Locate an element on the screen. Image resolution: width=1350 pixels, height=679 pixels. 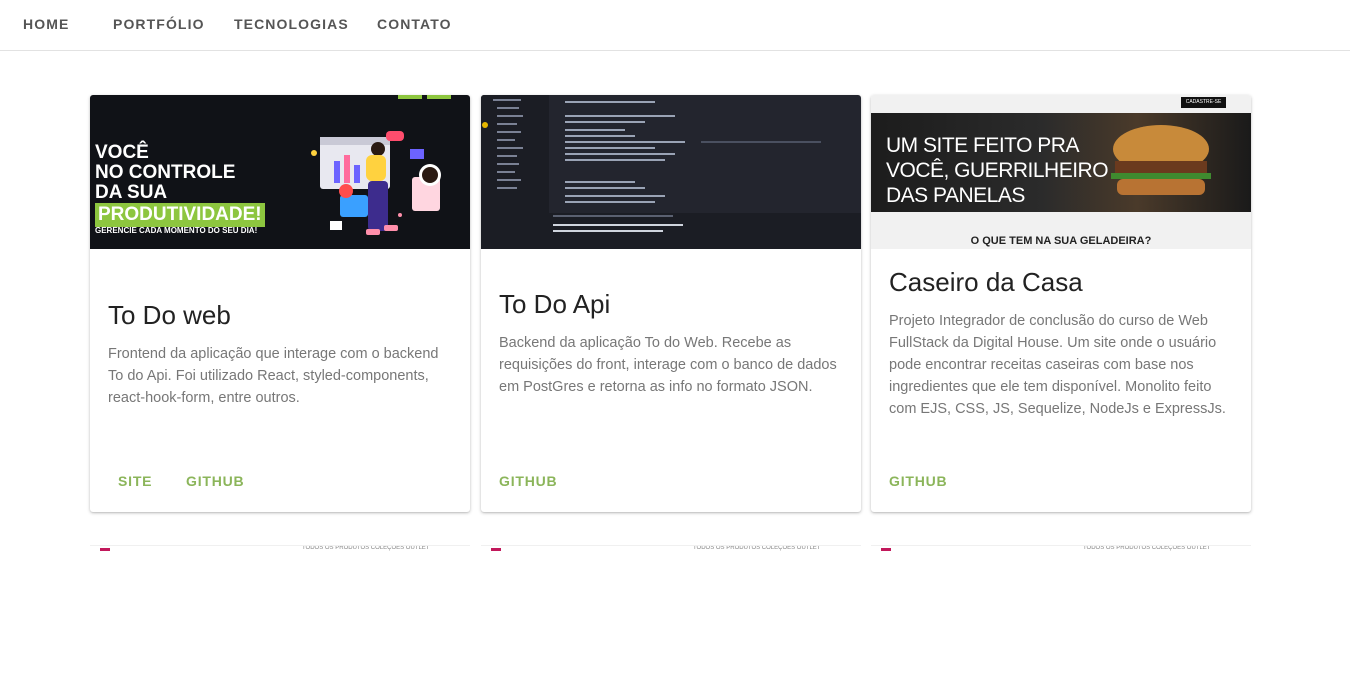
card-actions: SITE GITHUB is located at coordinates (280, 486).